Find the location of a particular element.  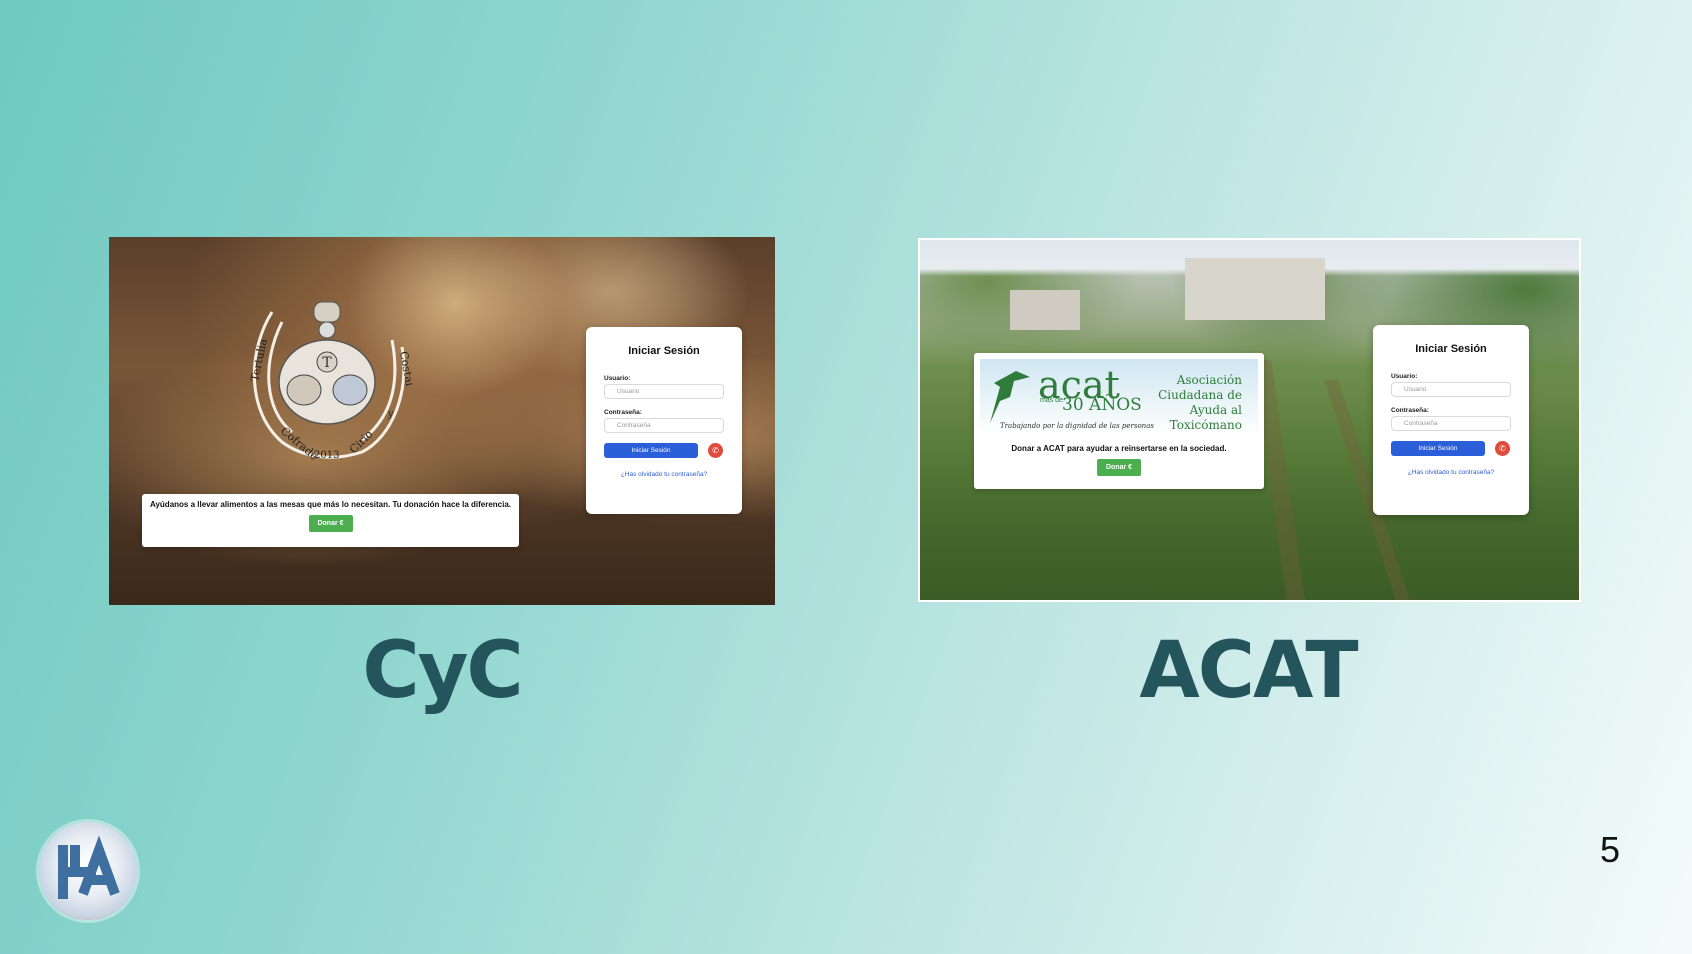

svg-text: T is located at coordinates (327, 363).